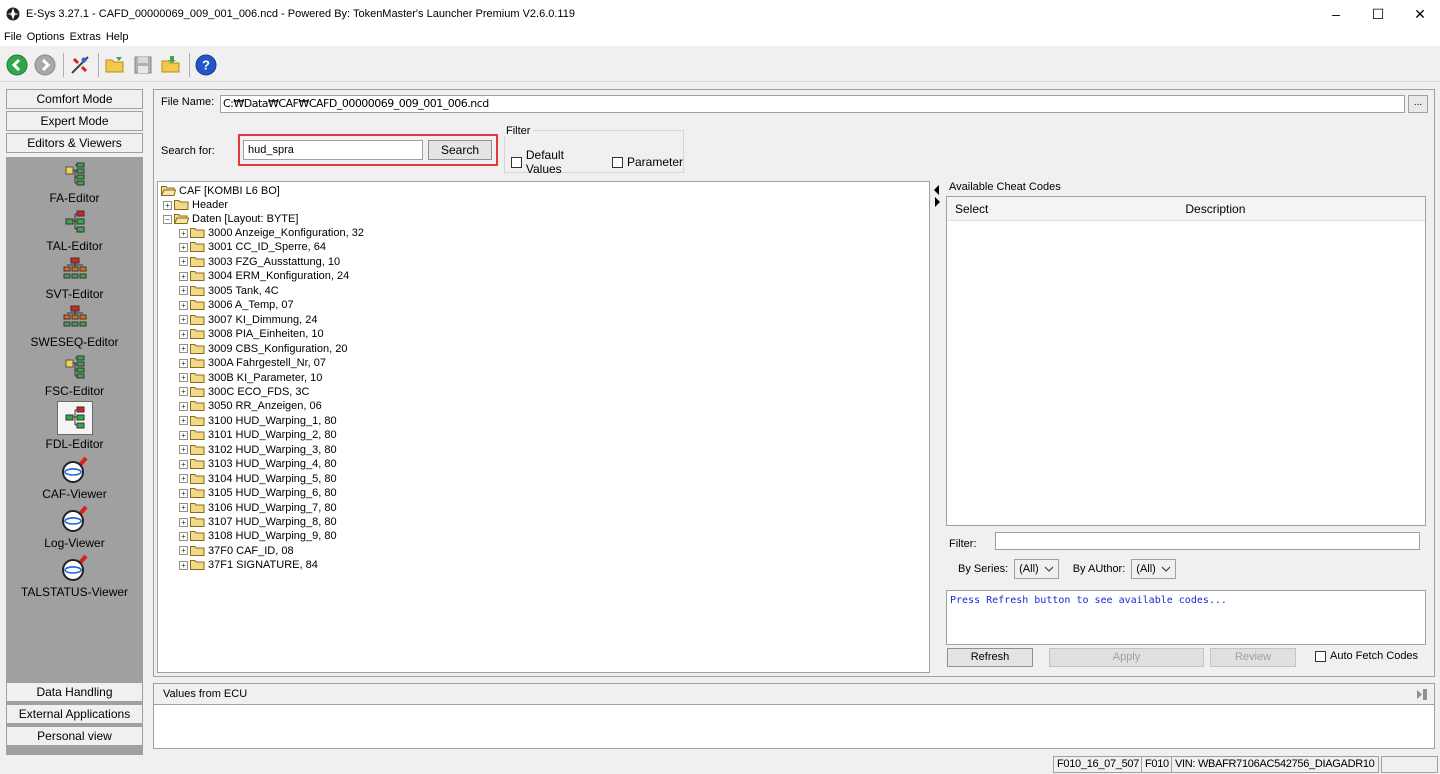  What do you see at coordinates (264, 276) in the screenshot?
I see `tree-item: +3004 ERM_Konfiguration, 24` at bounding box center [264, 276].